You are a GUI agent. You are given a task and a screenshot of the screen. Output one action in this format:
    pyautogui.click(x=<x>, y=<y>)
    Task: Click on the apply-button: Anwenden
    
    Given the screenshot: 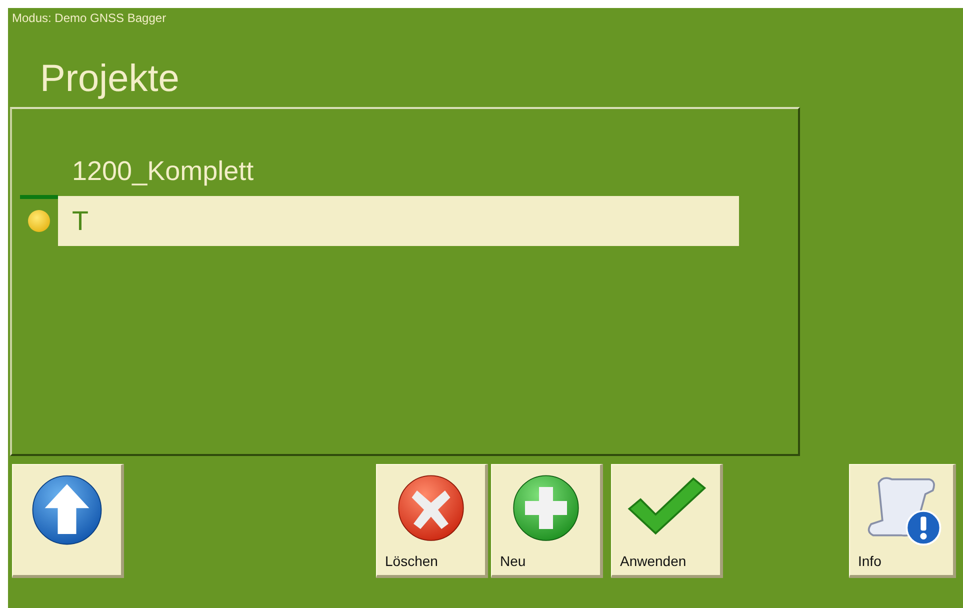 What is the action you would take?
    pyautogui.click(x=667, y=521)
    